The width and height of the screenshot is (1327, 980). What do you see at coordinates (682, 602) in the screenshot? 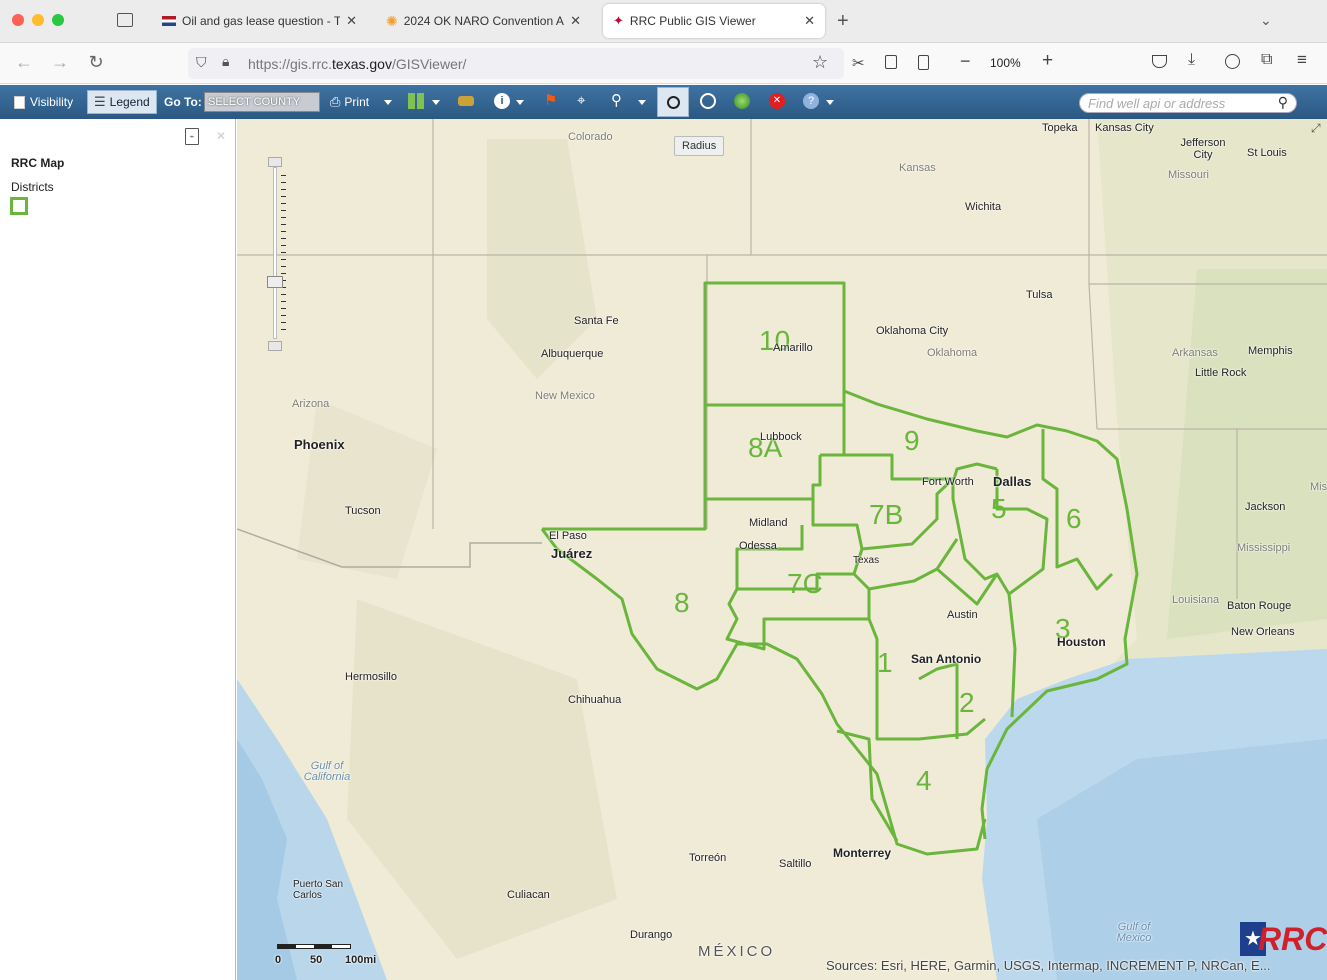
I see `district-label: 8` at bounding box center [682, 602].